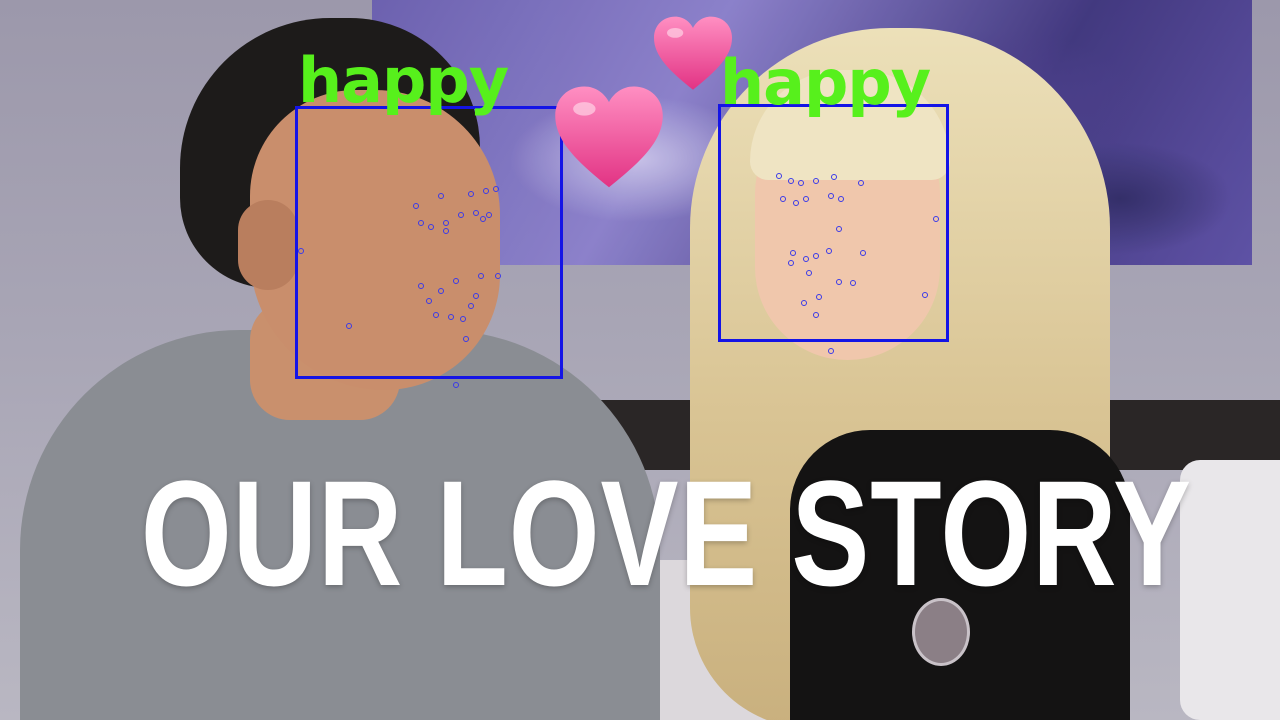 This screenshot has width=1280, height=720. I want to click on man-ear, so click(268, 245).